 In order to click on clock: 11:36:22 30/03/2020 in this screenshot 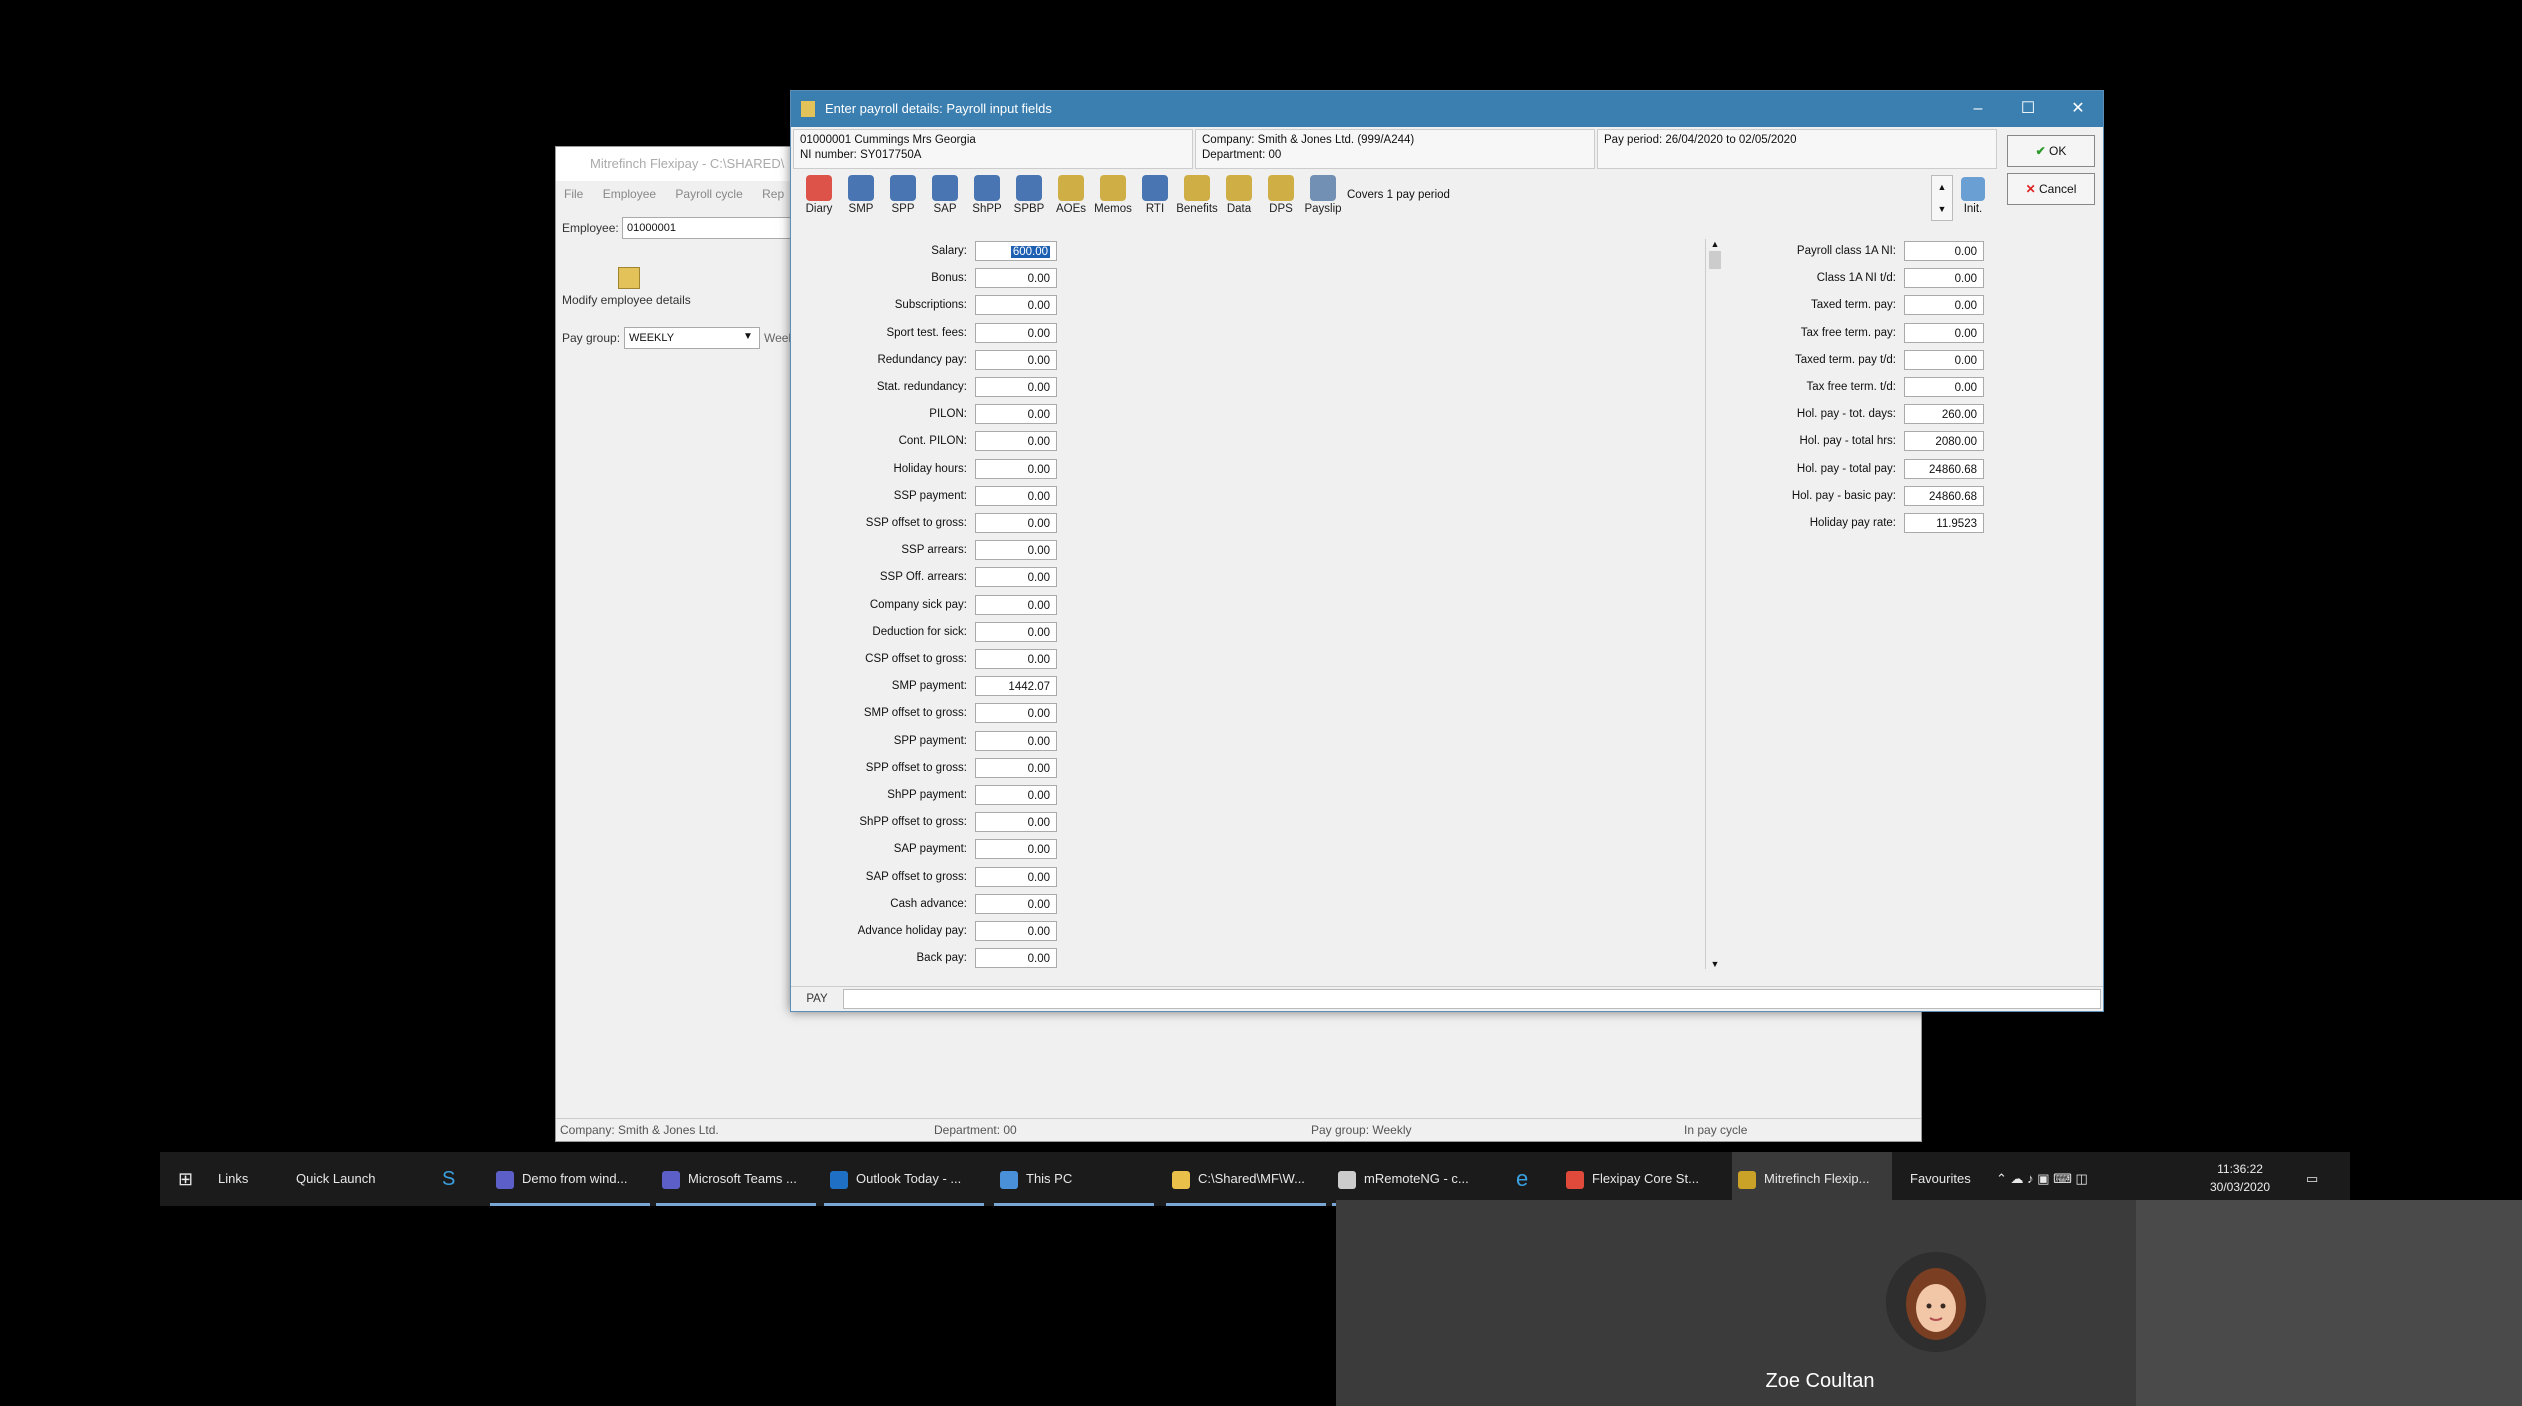, I will do `click(2240, 1178)`.